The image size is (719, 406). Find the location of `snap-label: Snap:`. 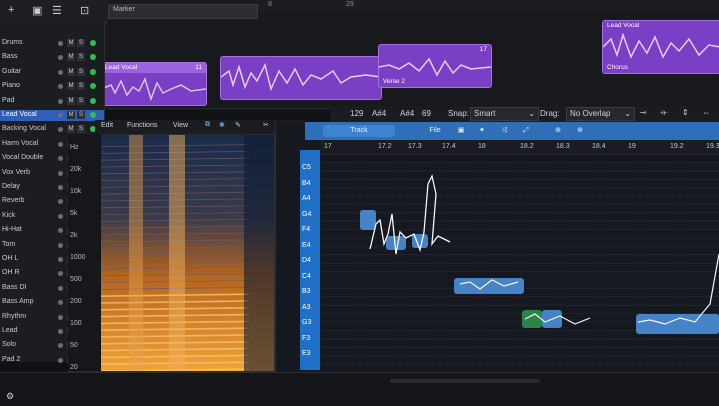

snap-label: Snap: is located at coordinates (458, 113).